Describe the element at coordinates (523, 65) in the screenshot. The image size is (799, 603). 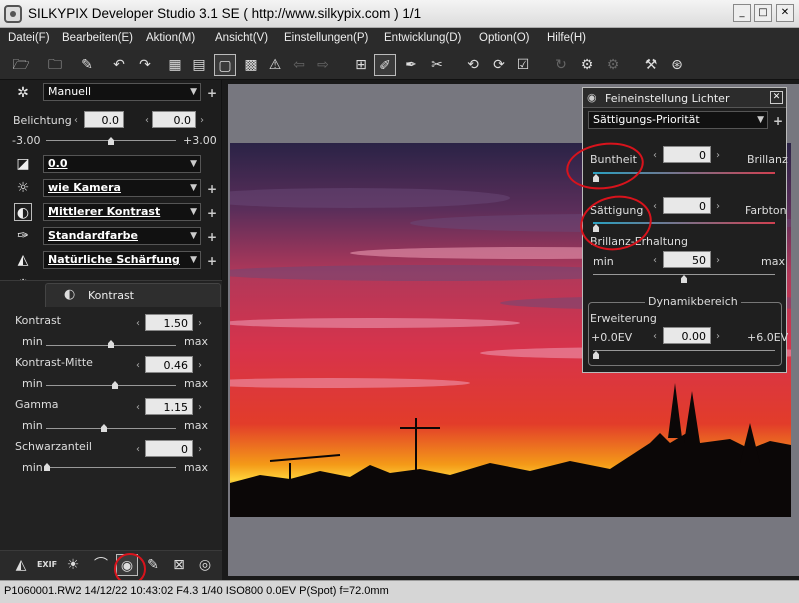
I see `checkbox-icon: ☑` at that location.